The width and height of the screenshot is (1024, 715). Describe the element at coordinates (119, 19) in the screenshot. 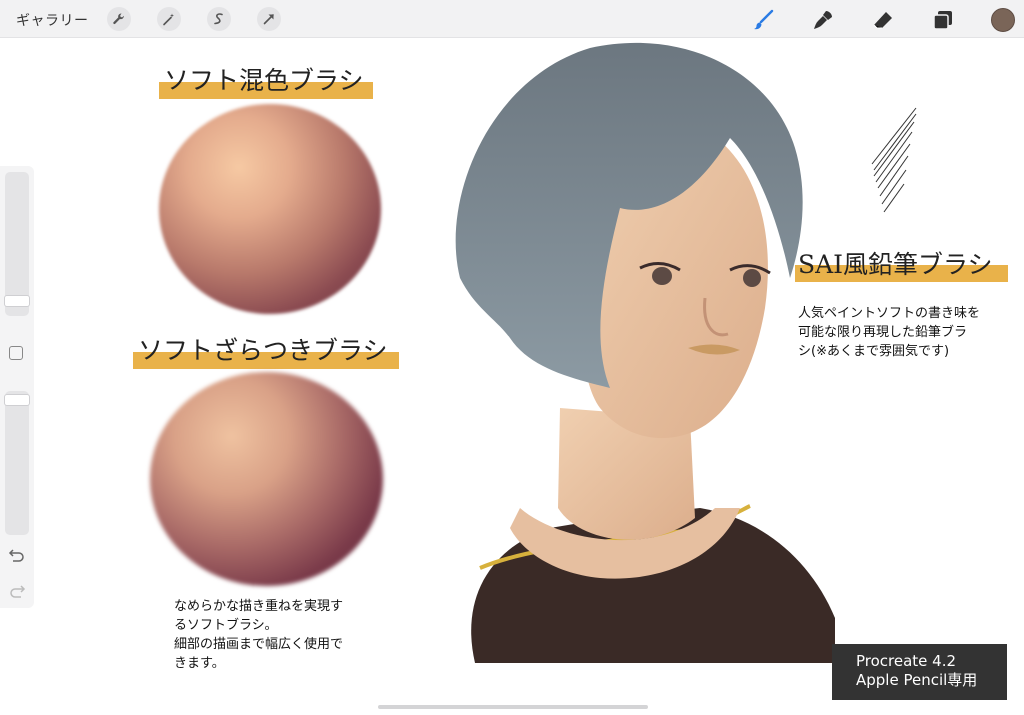

I see `wrench-icon` at that location.